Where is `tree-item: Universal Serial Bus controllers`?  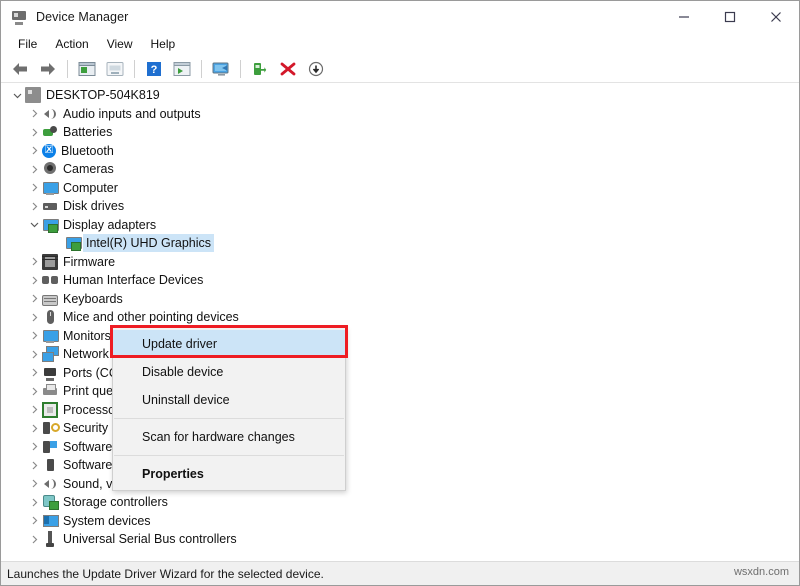
tree-item: Universal Serial Bus controllers is located at coordinates (400, 539).